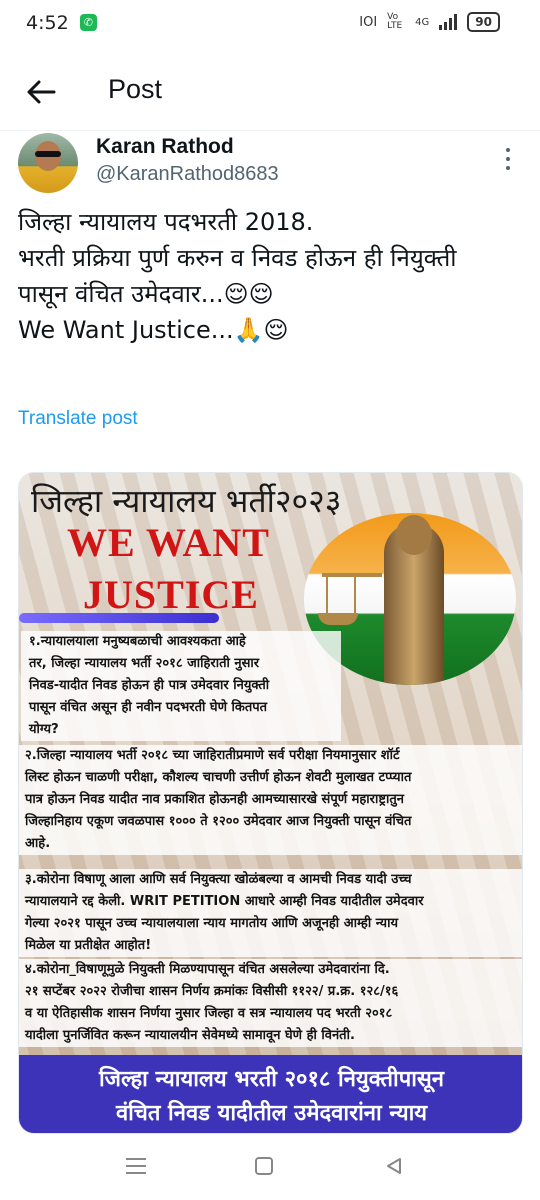  What do you see at coordinates (187, 174) in the screenshot?
I see `author-handle: @KaranRathod8683` at bounding box center [187, 174].